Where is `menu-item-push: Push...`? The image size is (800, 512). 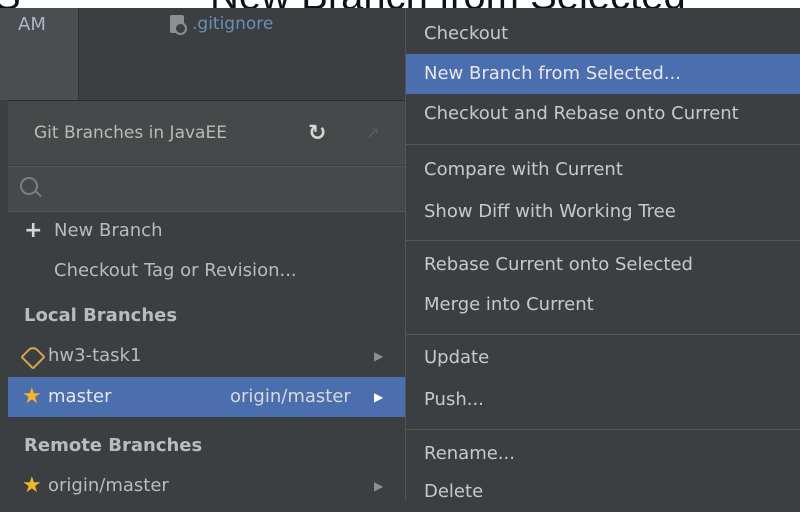 menu-item-push: Push... is located at coordinates (603, 400).